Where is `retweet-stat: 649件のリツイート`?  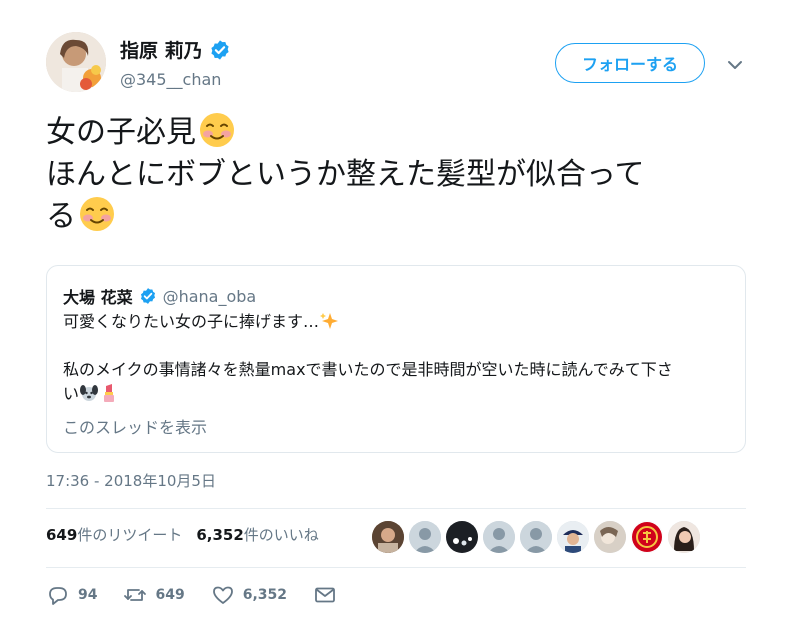 retweet-stat: 649件のリツイート is located at coordinates (114, 534).